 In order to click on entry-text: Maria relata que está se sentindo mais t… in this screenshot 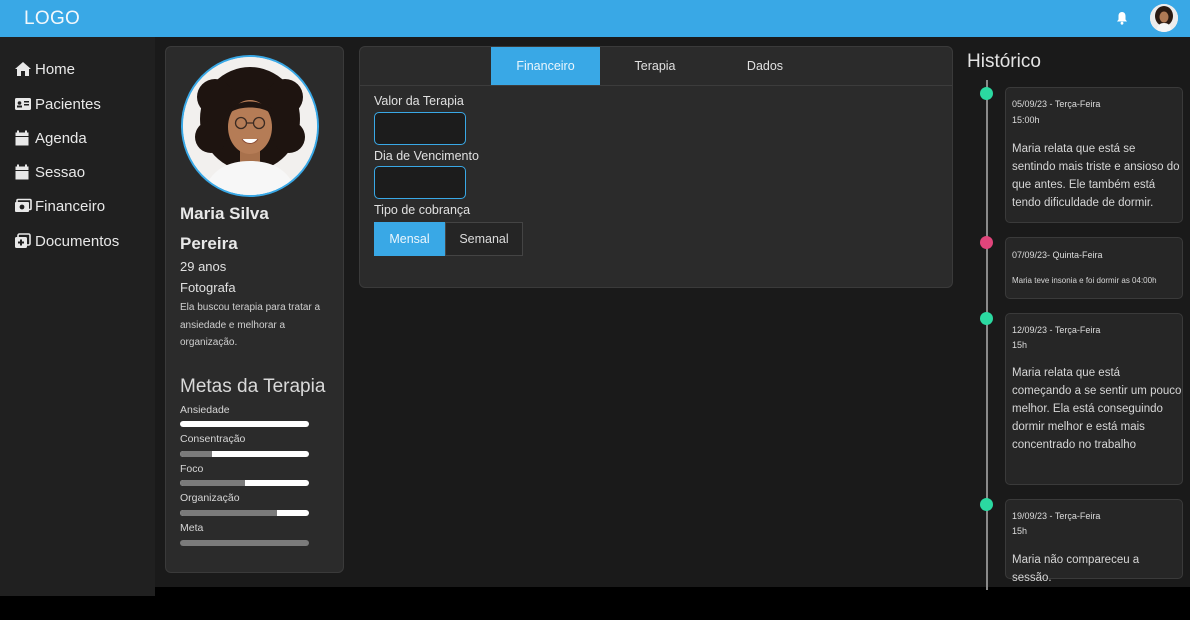, I will do `click(1096, 176)`.